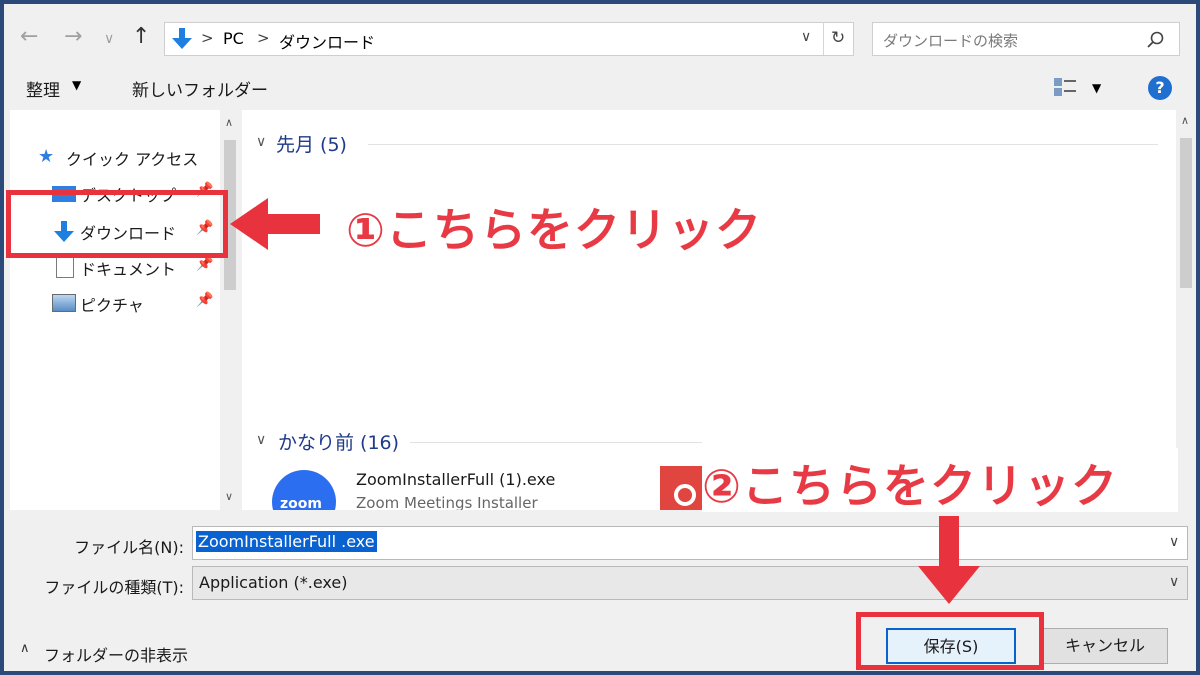  I want to click on back-icon: ←, so click(29, 37).